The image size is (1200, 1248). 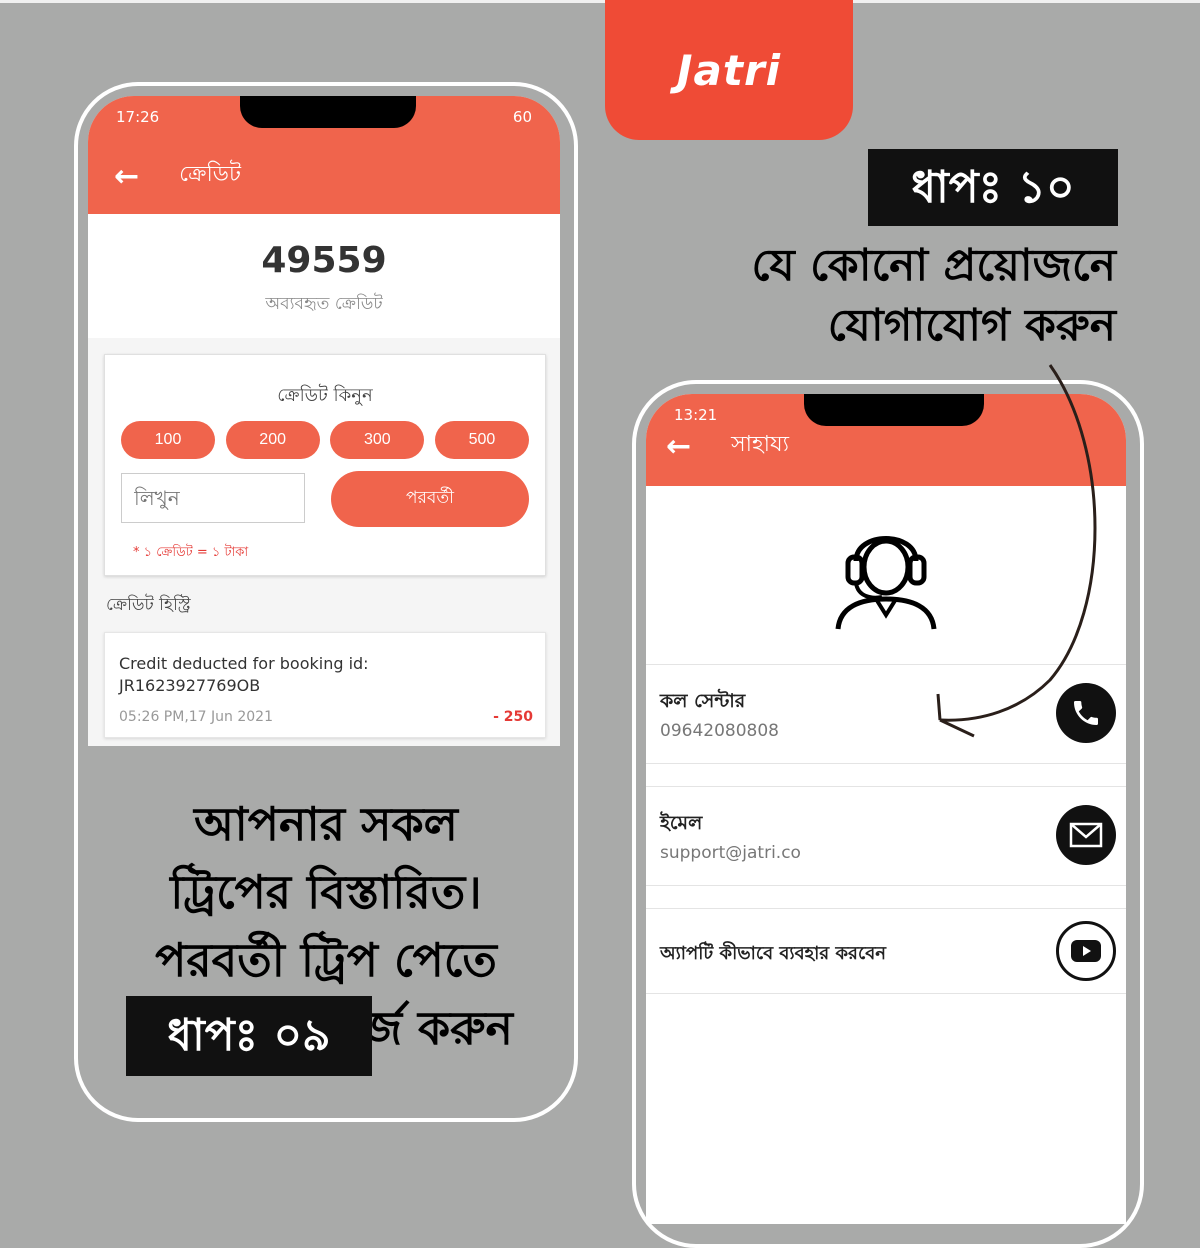 I want to click on rate-note: * ১ ক্রেডিট = ১ টাকা, so click(x=191, y=552).